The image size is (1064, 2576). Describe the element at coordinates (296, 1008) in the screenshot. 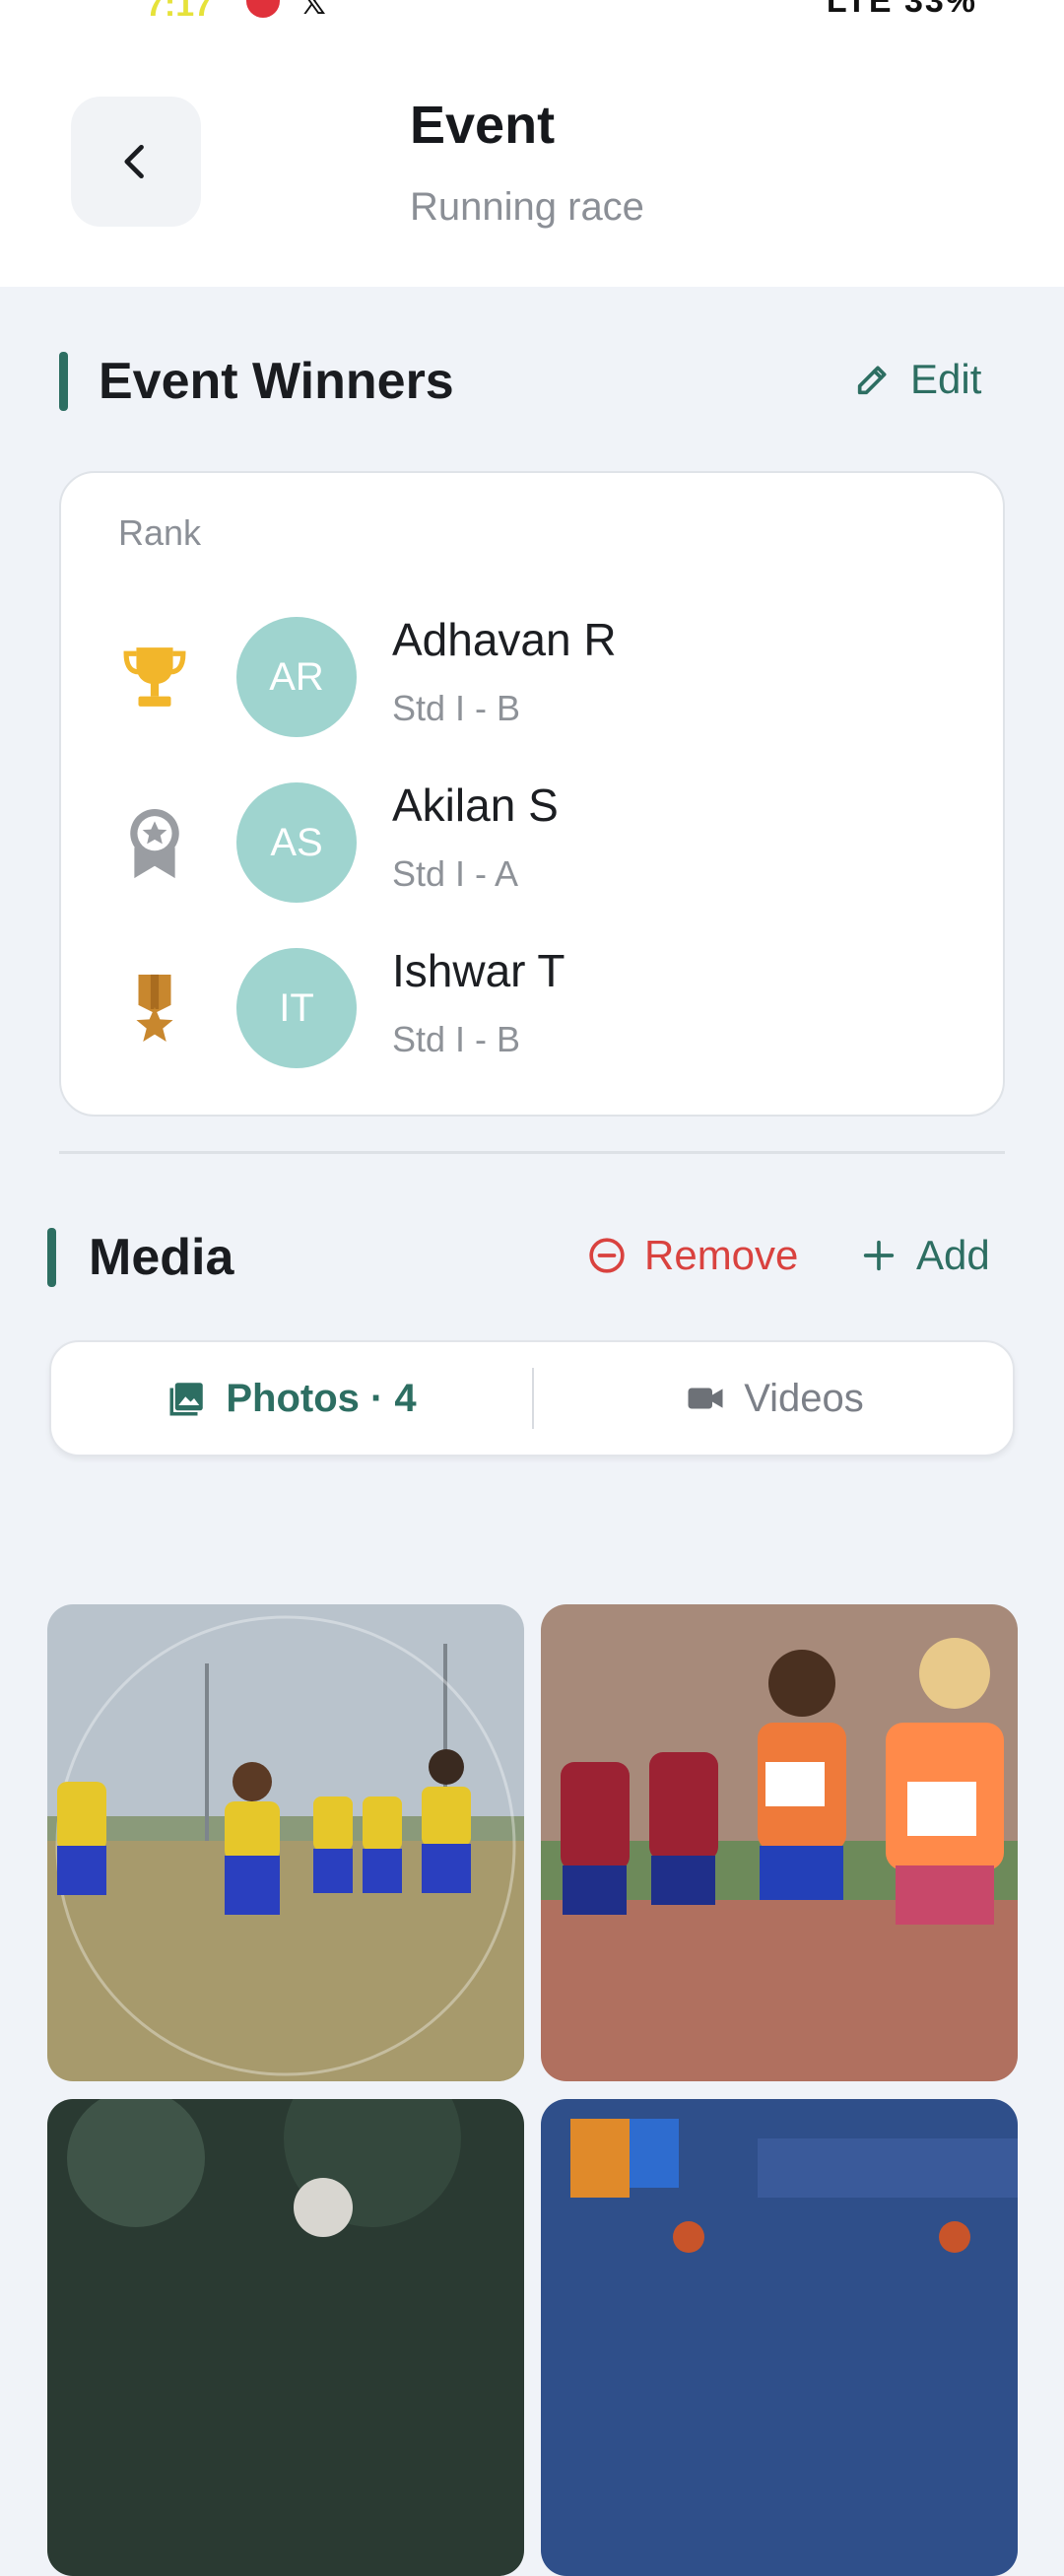

I see `avatar: IT` at that location.